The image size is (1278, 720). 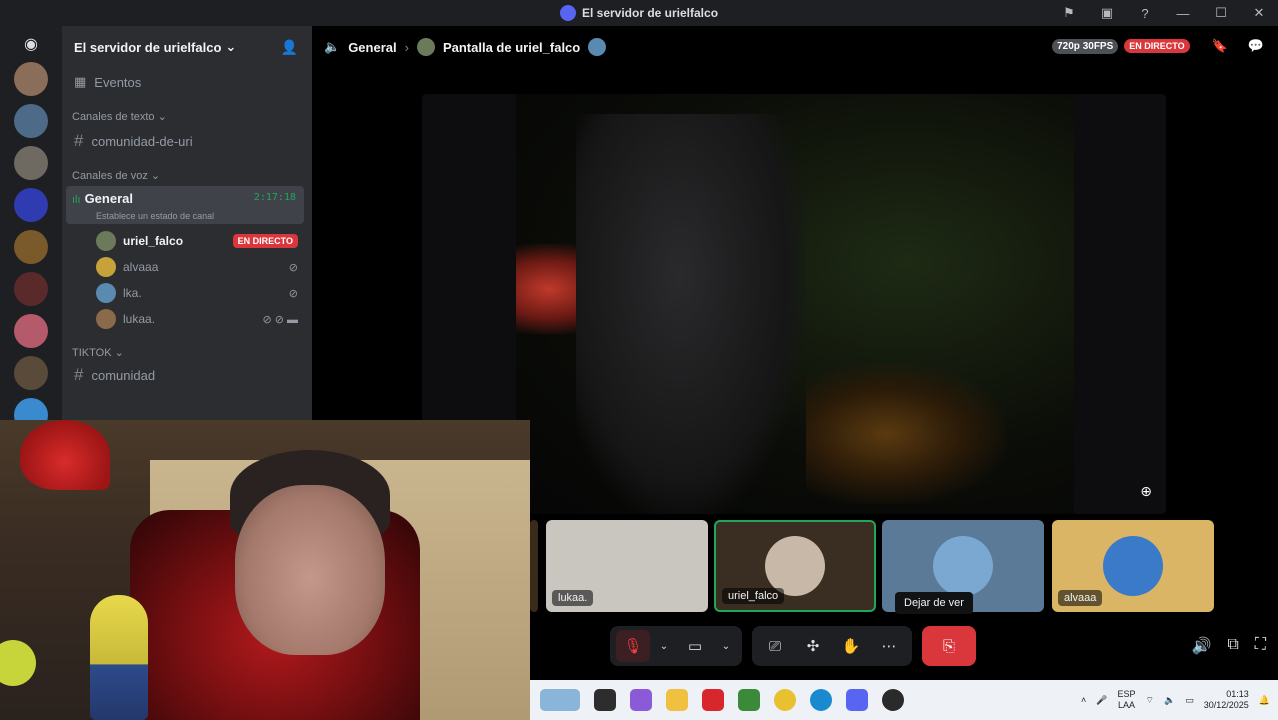 I want to click on category-tiktok: TIKTOK ⌄, so click(x=187, y=352).